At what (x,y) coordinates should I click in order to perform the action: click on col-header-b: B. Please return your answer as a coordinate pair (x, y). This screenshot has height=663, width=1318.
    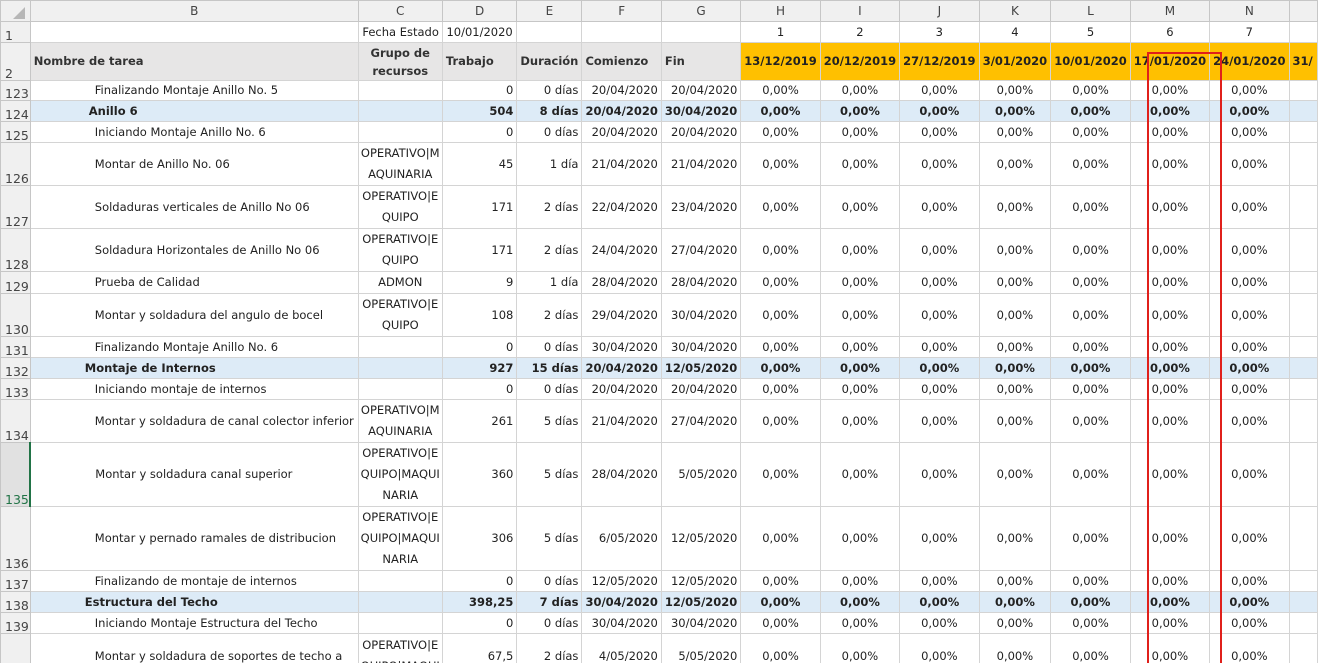
    Looking at the image, I should click on (194, 11).